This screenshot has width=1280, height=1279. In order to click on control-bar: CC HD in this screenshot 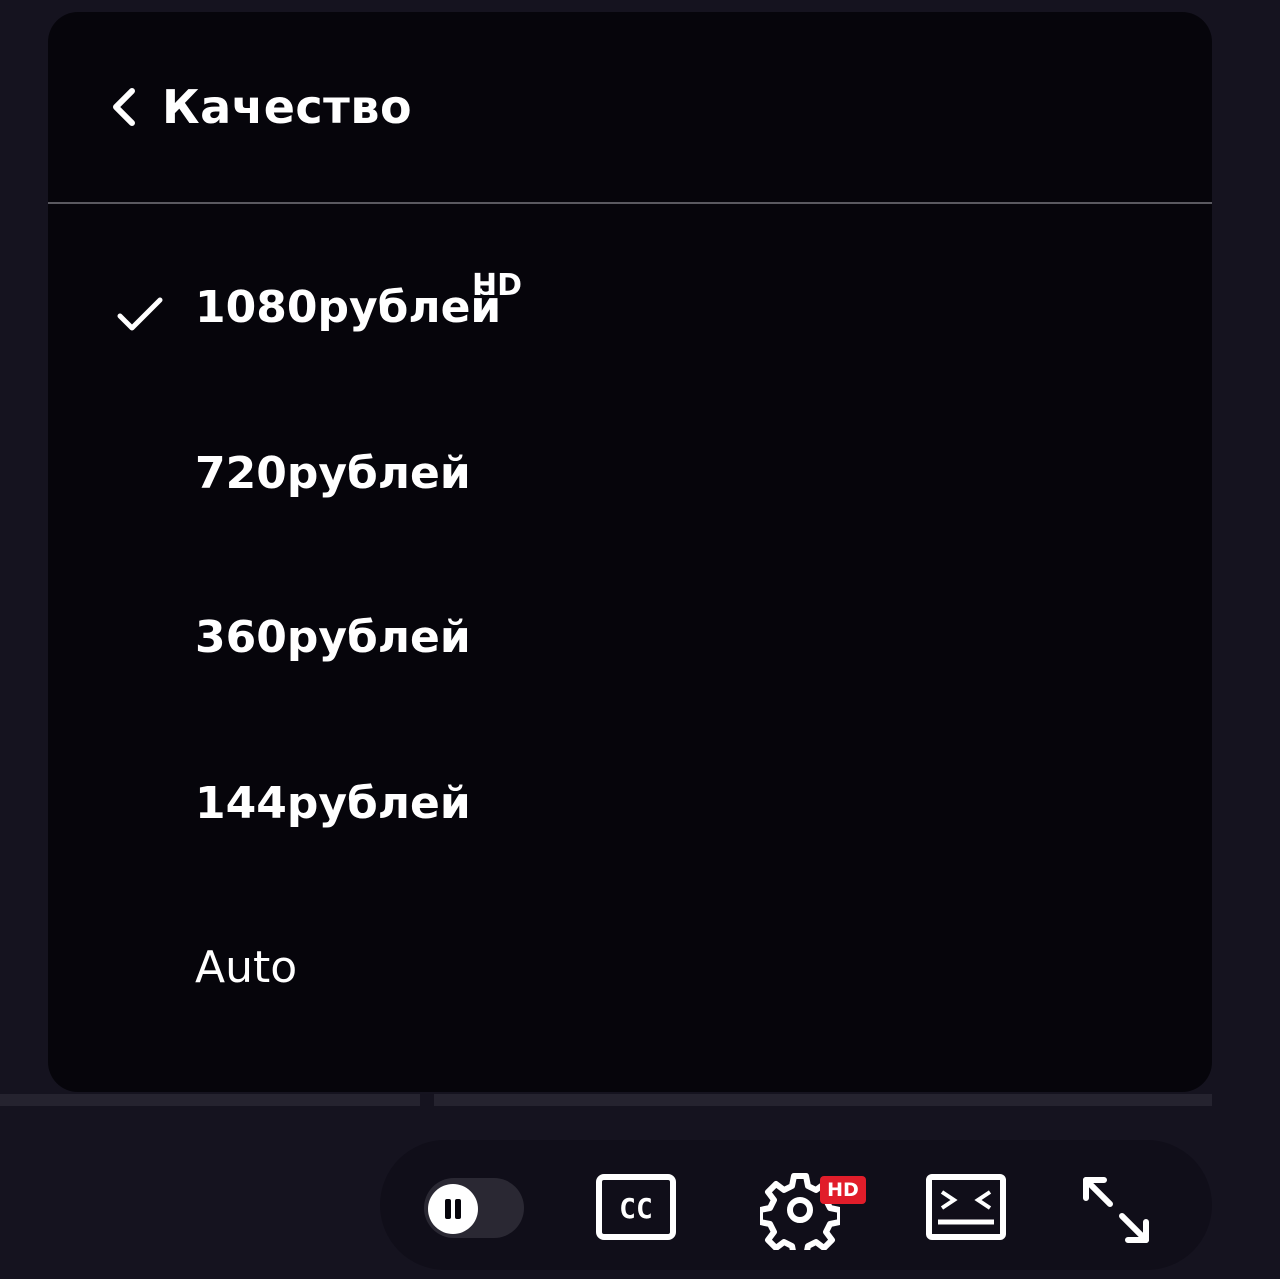, I will do `click(796, 1205)`.